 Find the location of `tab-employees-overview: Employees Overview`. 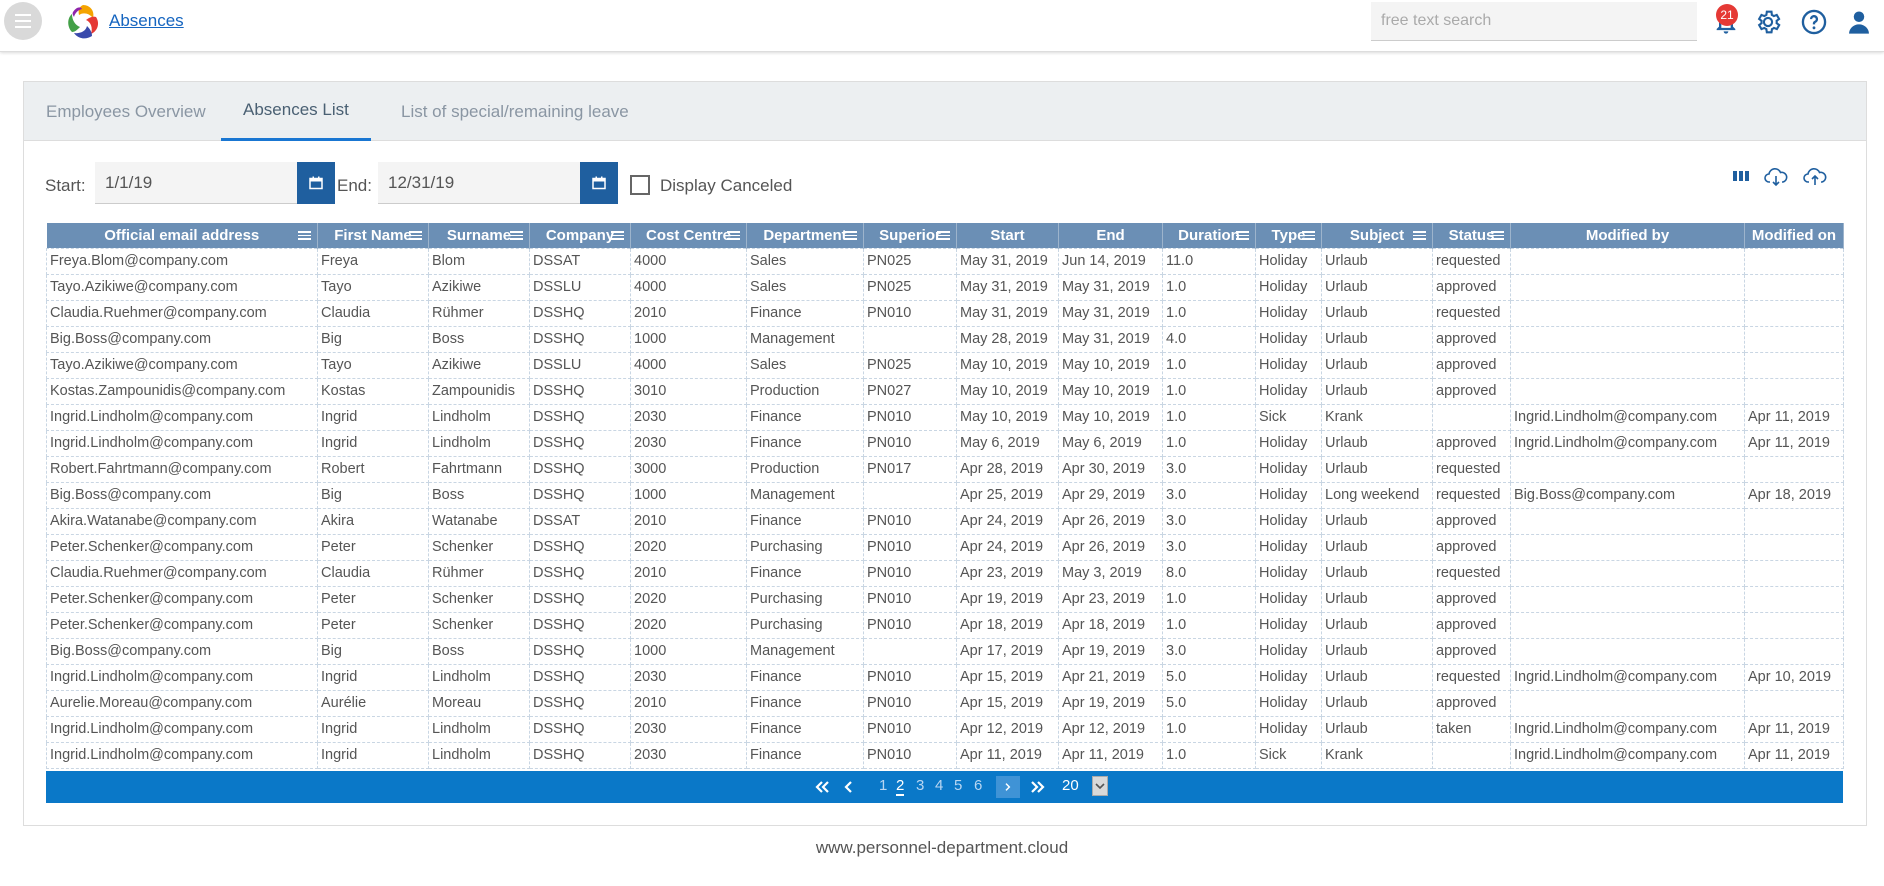

tab-employees-overview: Employees Overview is located at coordinates (126, 111).